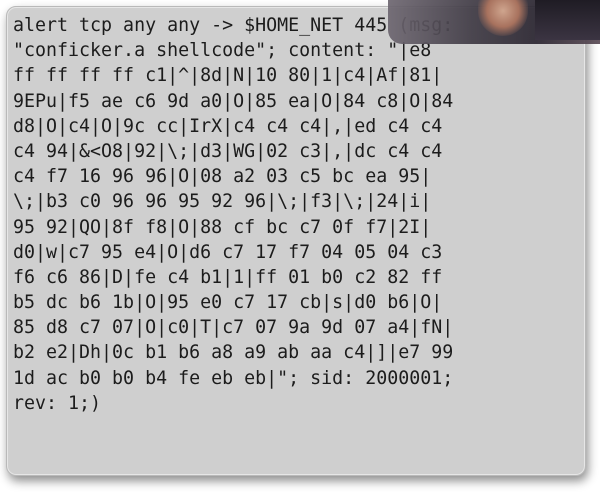 The height and width of the screenshot is (494, 600). Describe the element at coordinates (222, 177) in the screenshot. I see `code-line: c4 f7 16 96 96|O|08 a2 03 c5 bc ea 95|` at that location.